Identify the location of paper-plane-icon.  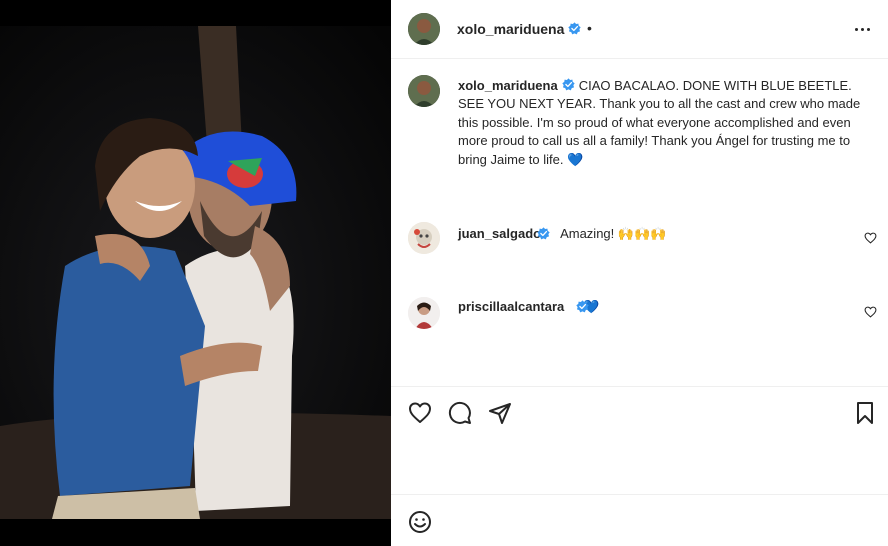
(500, 413).